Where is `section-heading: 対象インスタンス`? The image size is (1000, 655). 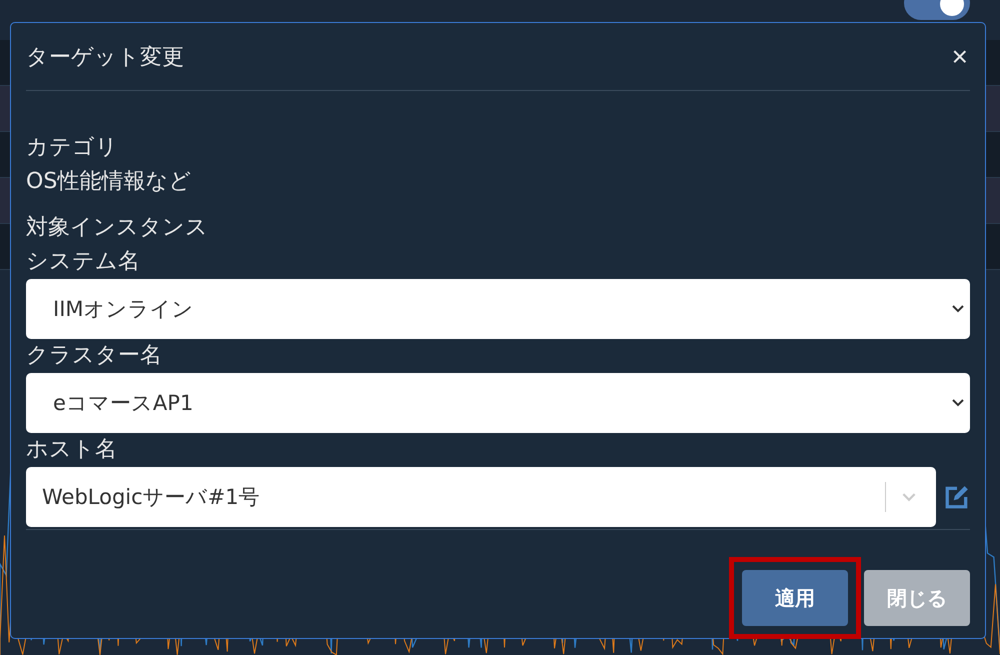 section-heading: 対象インスタンス is located at coordinates (117, 228).